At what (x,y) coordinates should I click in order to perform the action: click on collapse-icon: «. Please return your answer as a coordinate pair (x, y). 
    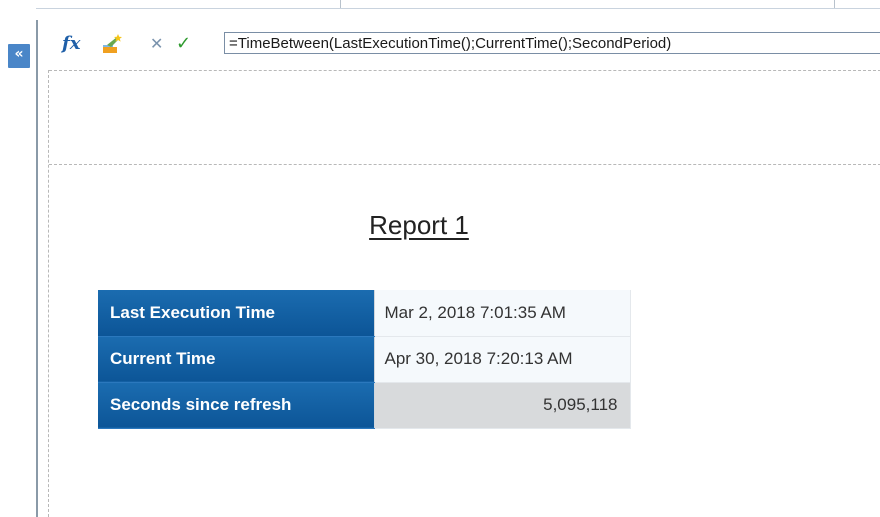
    Looking at the image, I should click on (19, 54).